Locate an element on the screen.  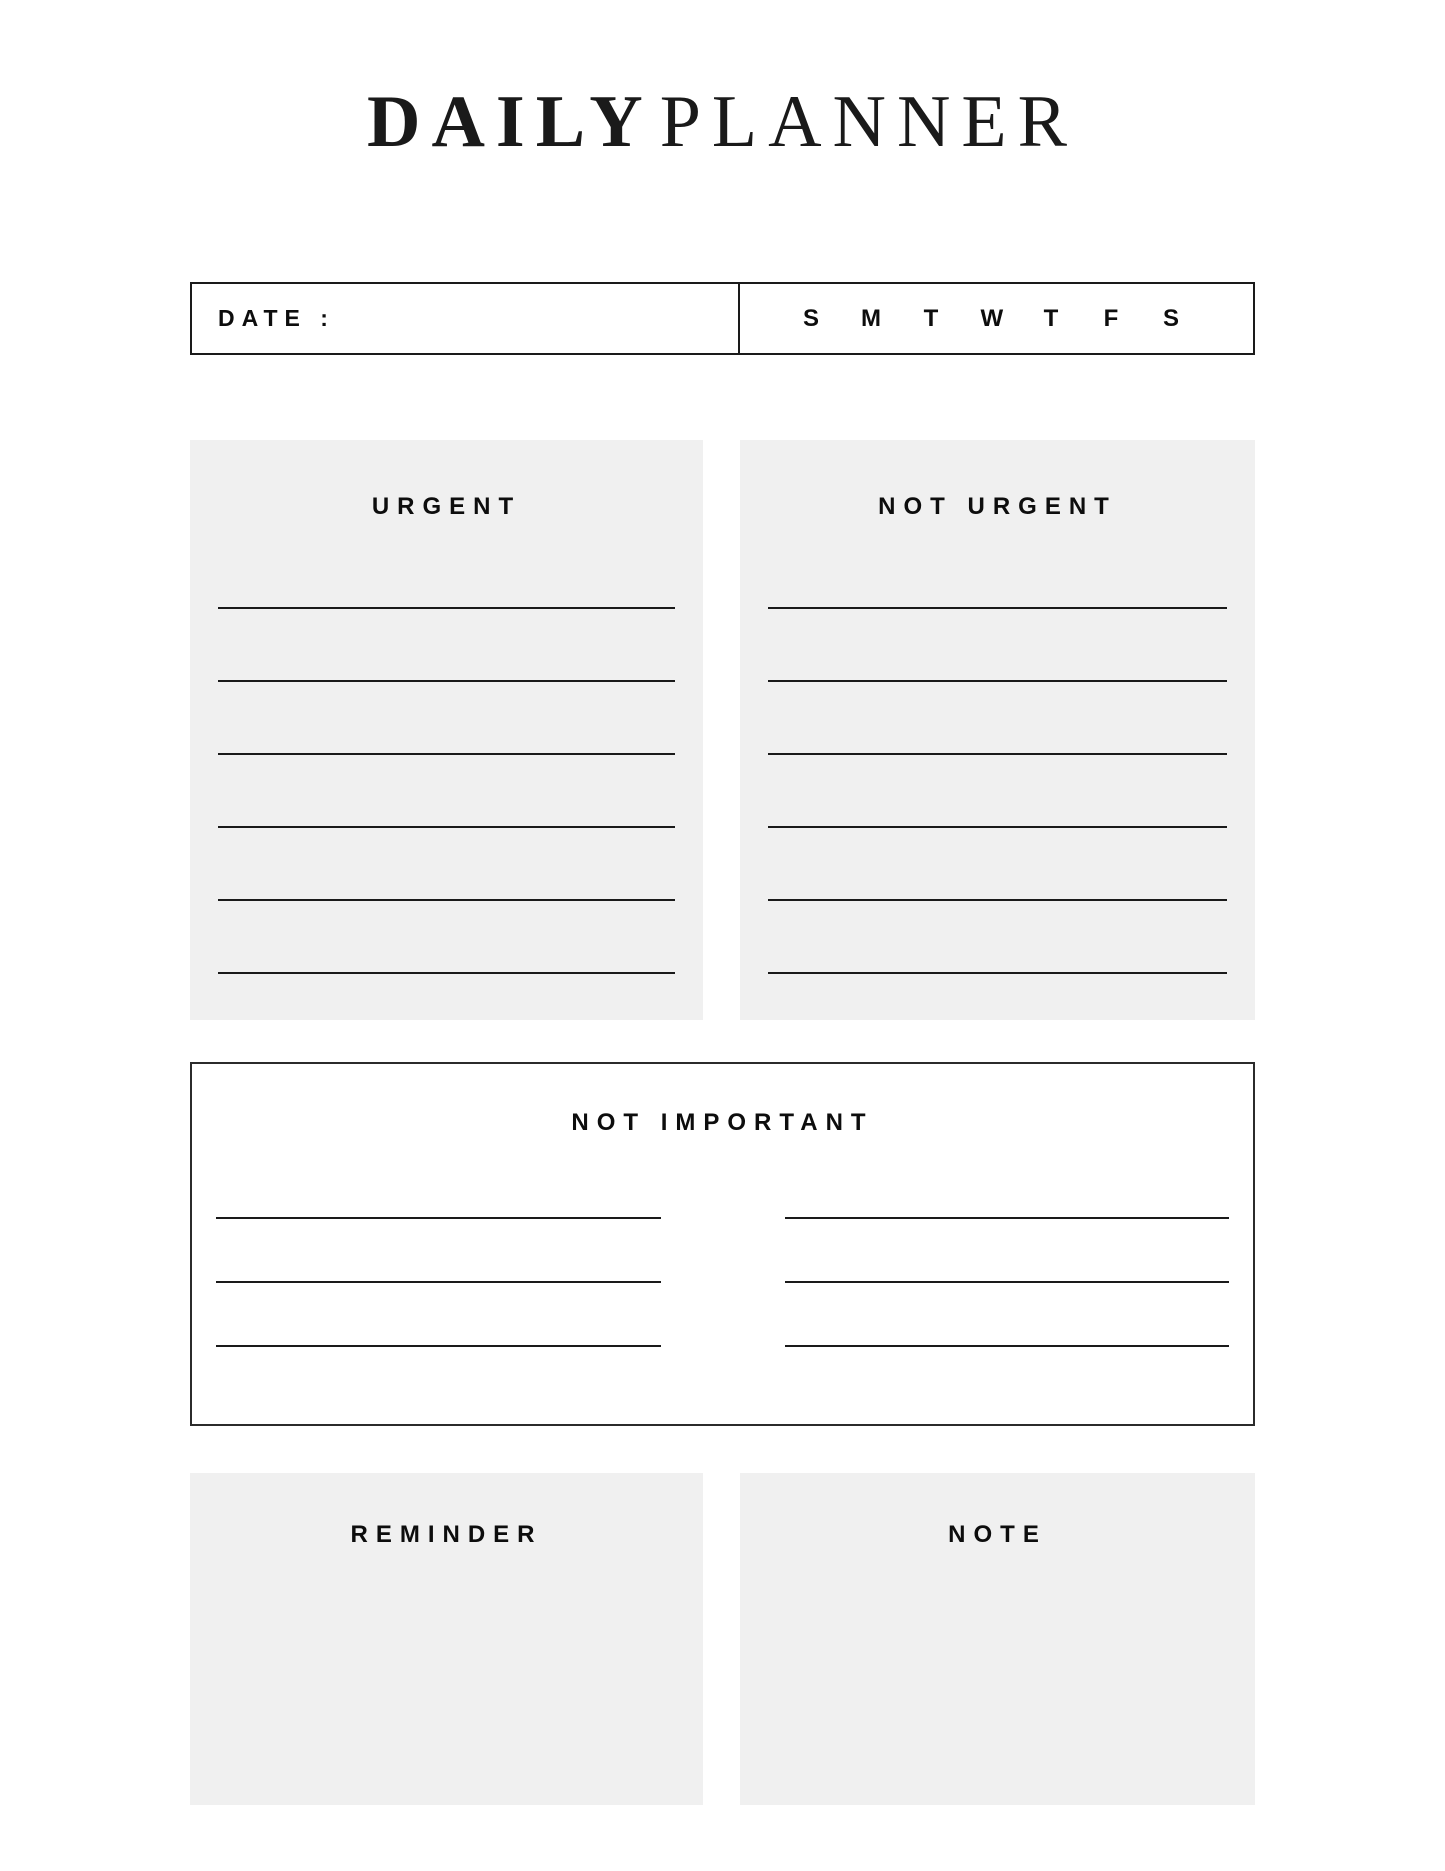
section-reminder-heading: REMINDER is located at coordinates (446, 1534).